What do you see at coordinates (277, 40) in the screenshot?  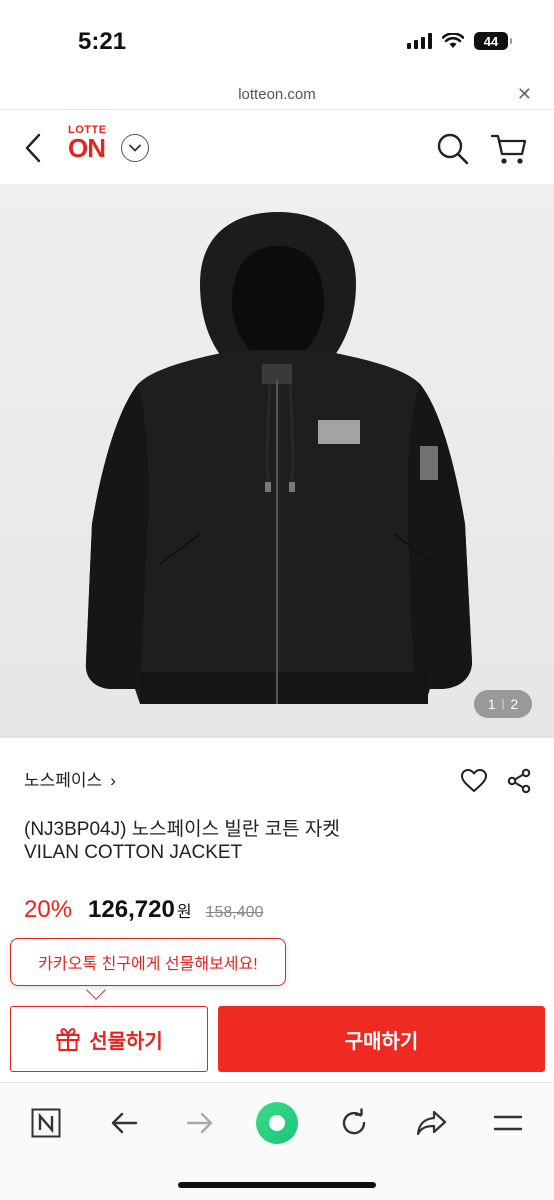 I see `status-bar: 5:21 44` at bounding box center [277, 40].